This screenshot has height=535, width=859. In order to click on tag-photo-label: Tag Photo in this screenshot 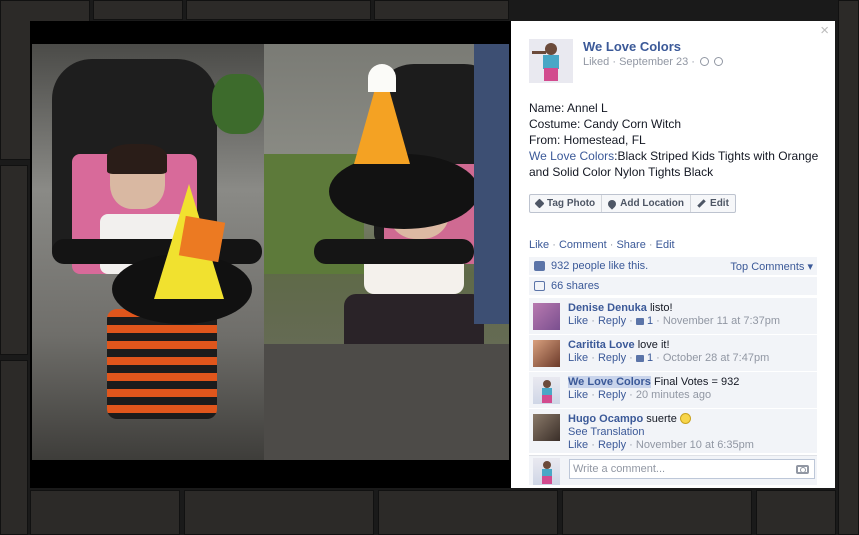, I will do `click(571, 203)`.